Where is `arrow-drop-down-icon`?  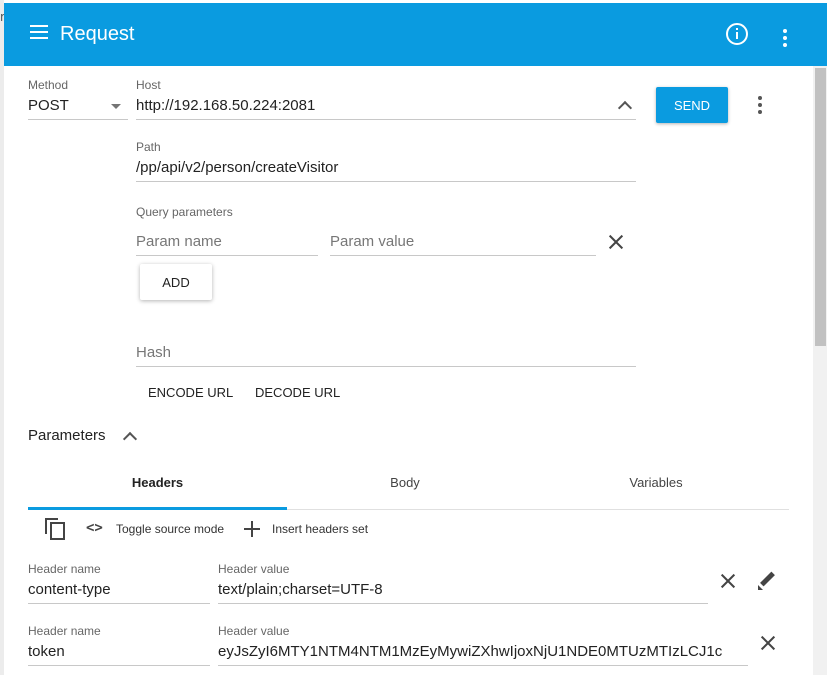 arrow-drop-down-icon is located at coordinates (116, 106).